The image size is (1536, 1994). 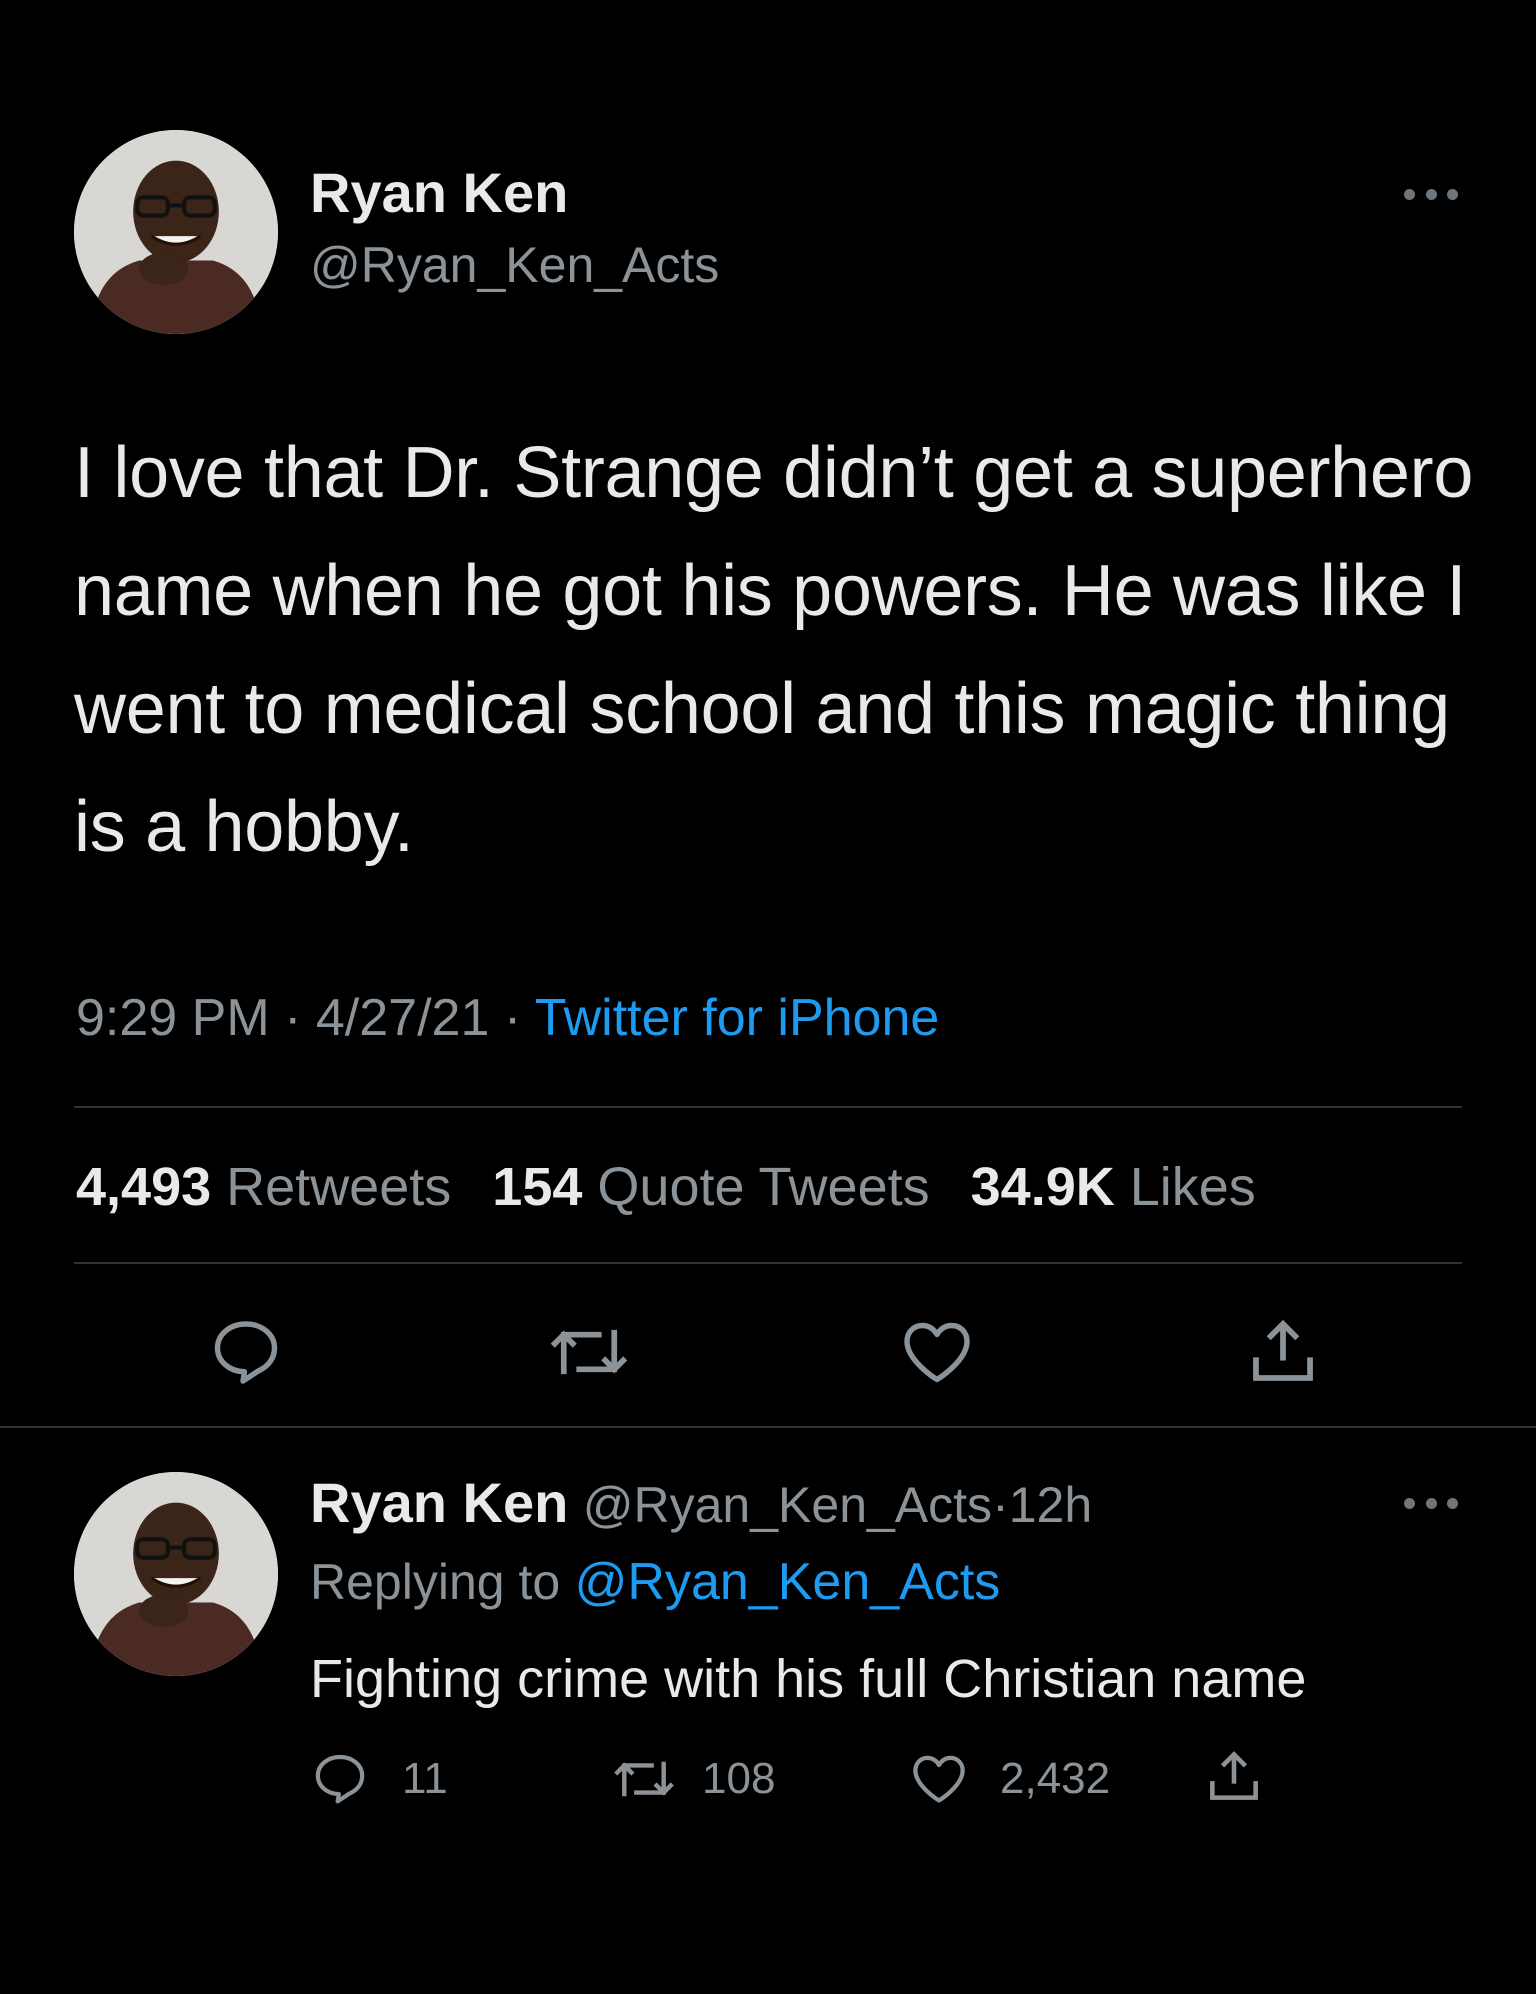 What do you see at coordinates (739, 1778) in the screenshot?
I see `reply-retweet-count: 108` at bounding box center [739, 1778].